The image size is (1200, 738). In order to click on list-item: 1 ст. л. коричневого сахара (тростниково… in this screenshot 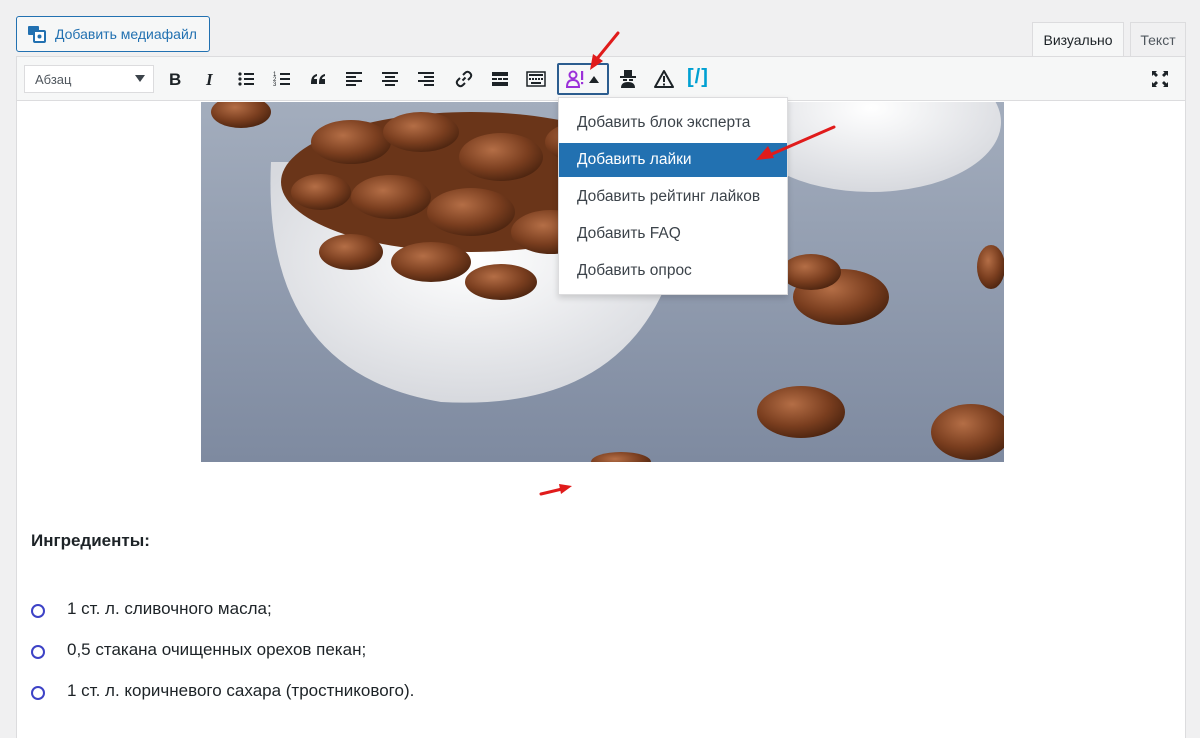, I will do `click(222, 691)`.